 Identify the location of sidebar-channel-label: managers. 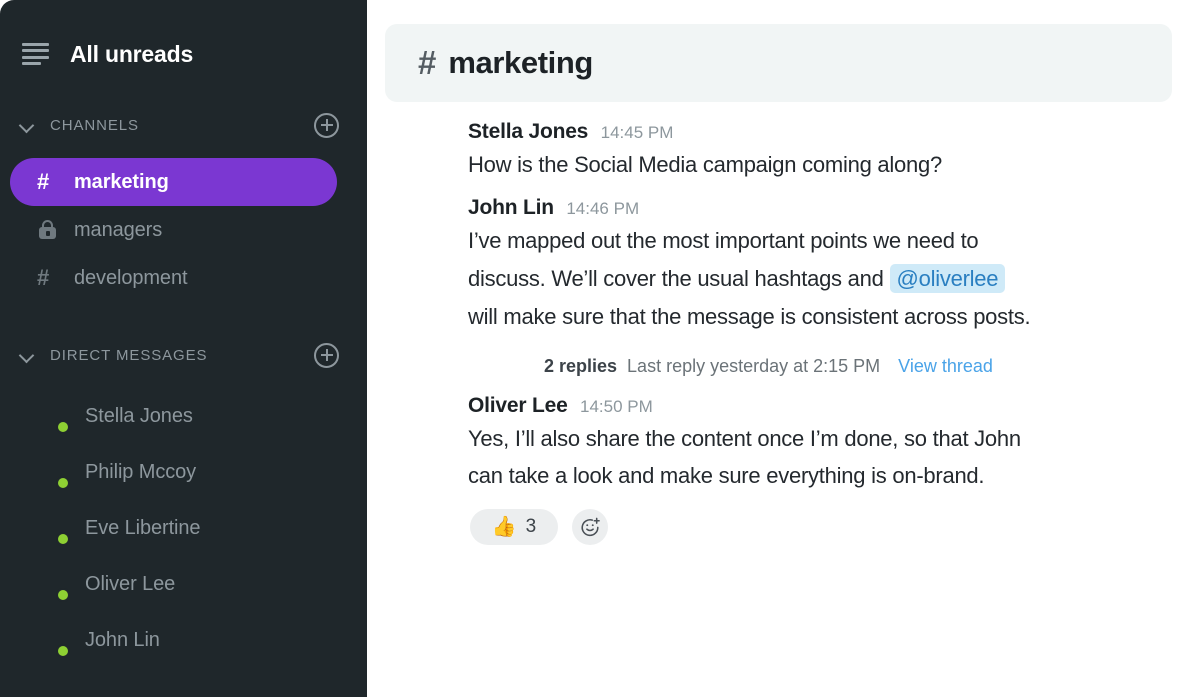
(118, 229).